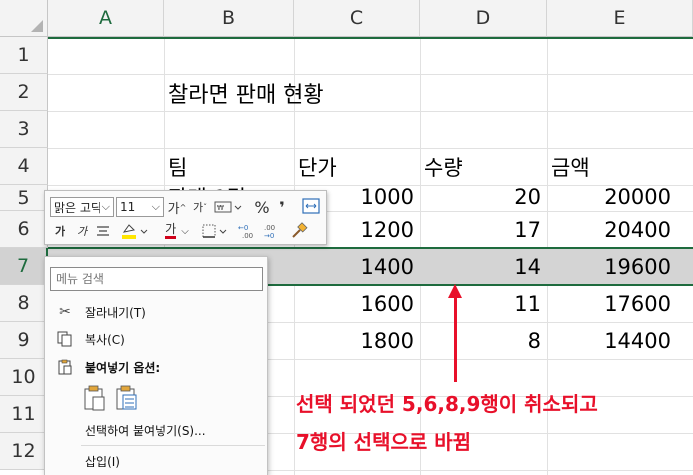  What do you see at coordinates (177, 231) in the screenshot?
I see `font-color-button: 가 ⌵` at bounding box center [177, 231].